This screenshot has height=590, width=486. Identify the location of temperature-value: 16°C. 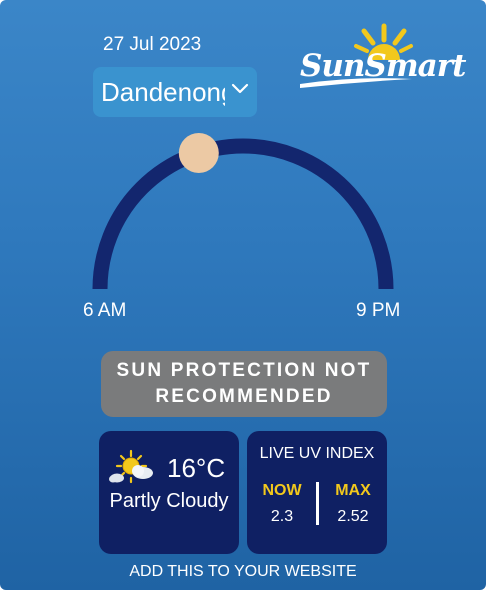
(196, 468).